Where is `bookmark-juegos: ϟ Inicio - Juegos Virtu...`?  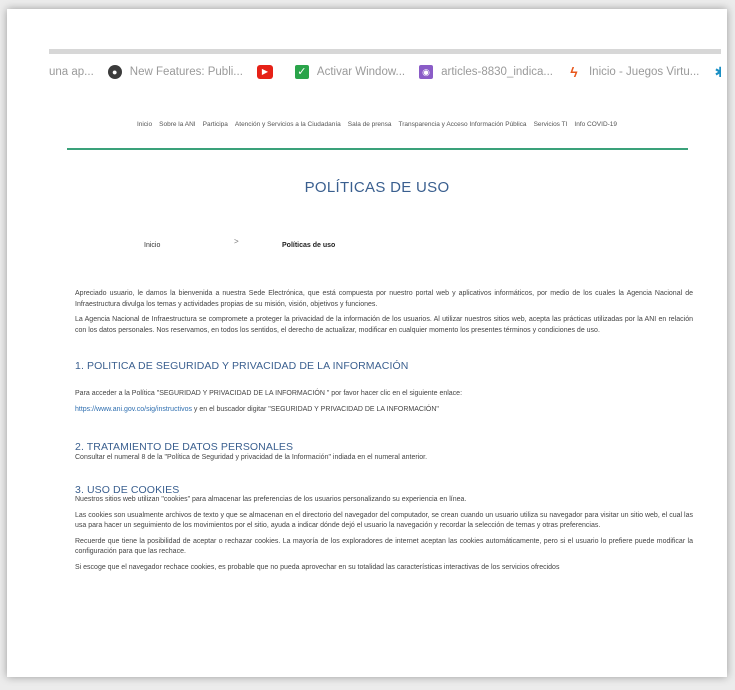 bookmark-juegos: ϟ Inicio - Juegos Virtu... is located at coordinates (633, 72).